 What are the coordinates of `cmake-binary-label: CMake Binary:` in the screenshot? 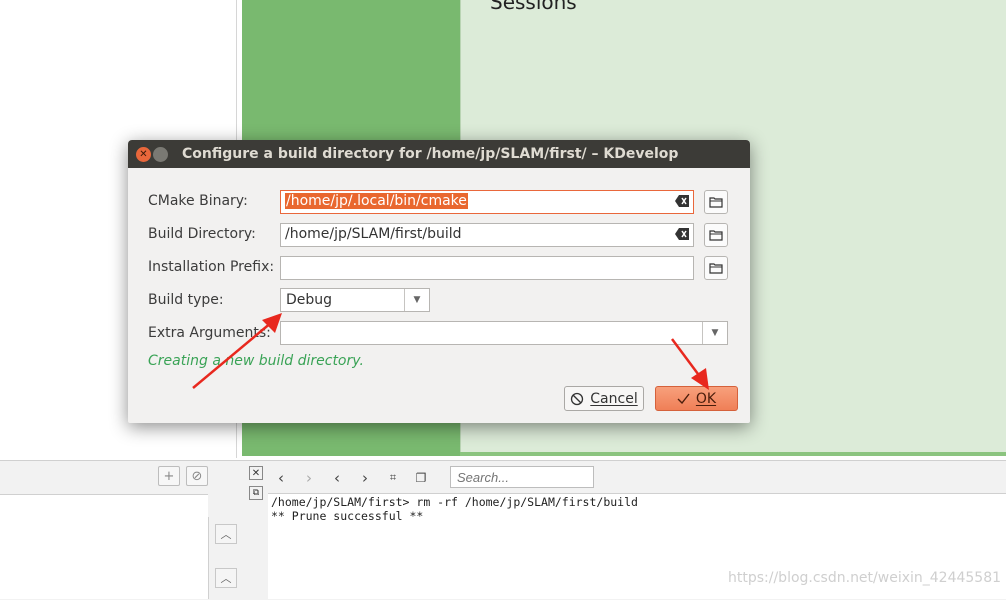 It's located at (198, 201).